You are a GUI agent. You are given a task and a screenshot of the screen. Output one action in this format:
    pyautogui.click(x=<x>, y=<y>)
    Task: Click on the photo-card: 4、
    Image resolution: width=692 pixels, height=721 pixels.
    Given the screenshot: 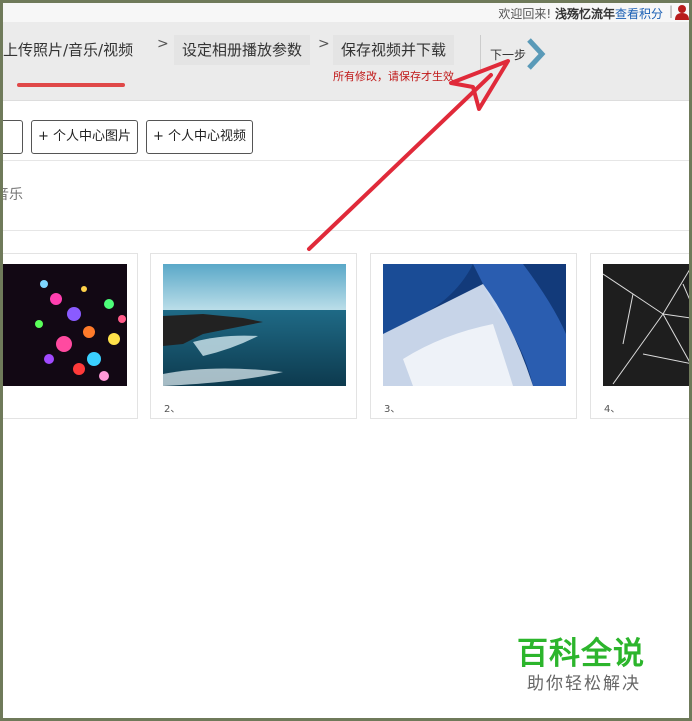 What is the action you would take?
    pyautogui.click(x=639, y=336)
    